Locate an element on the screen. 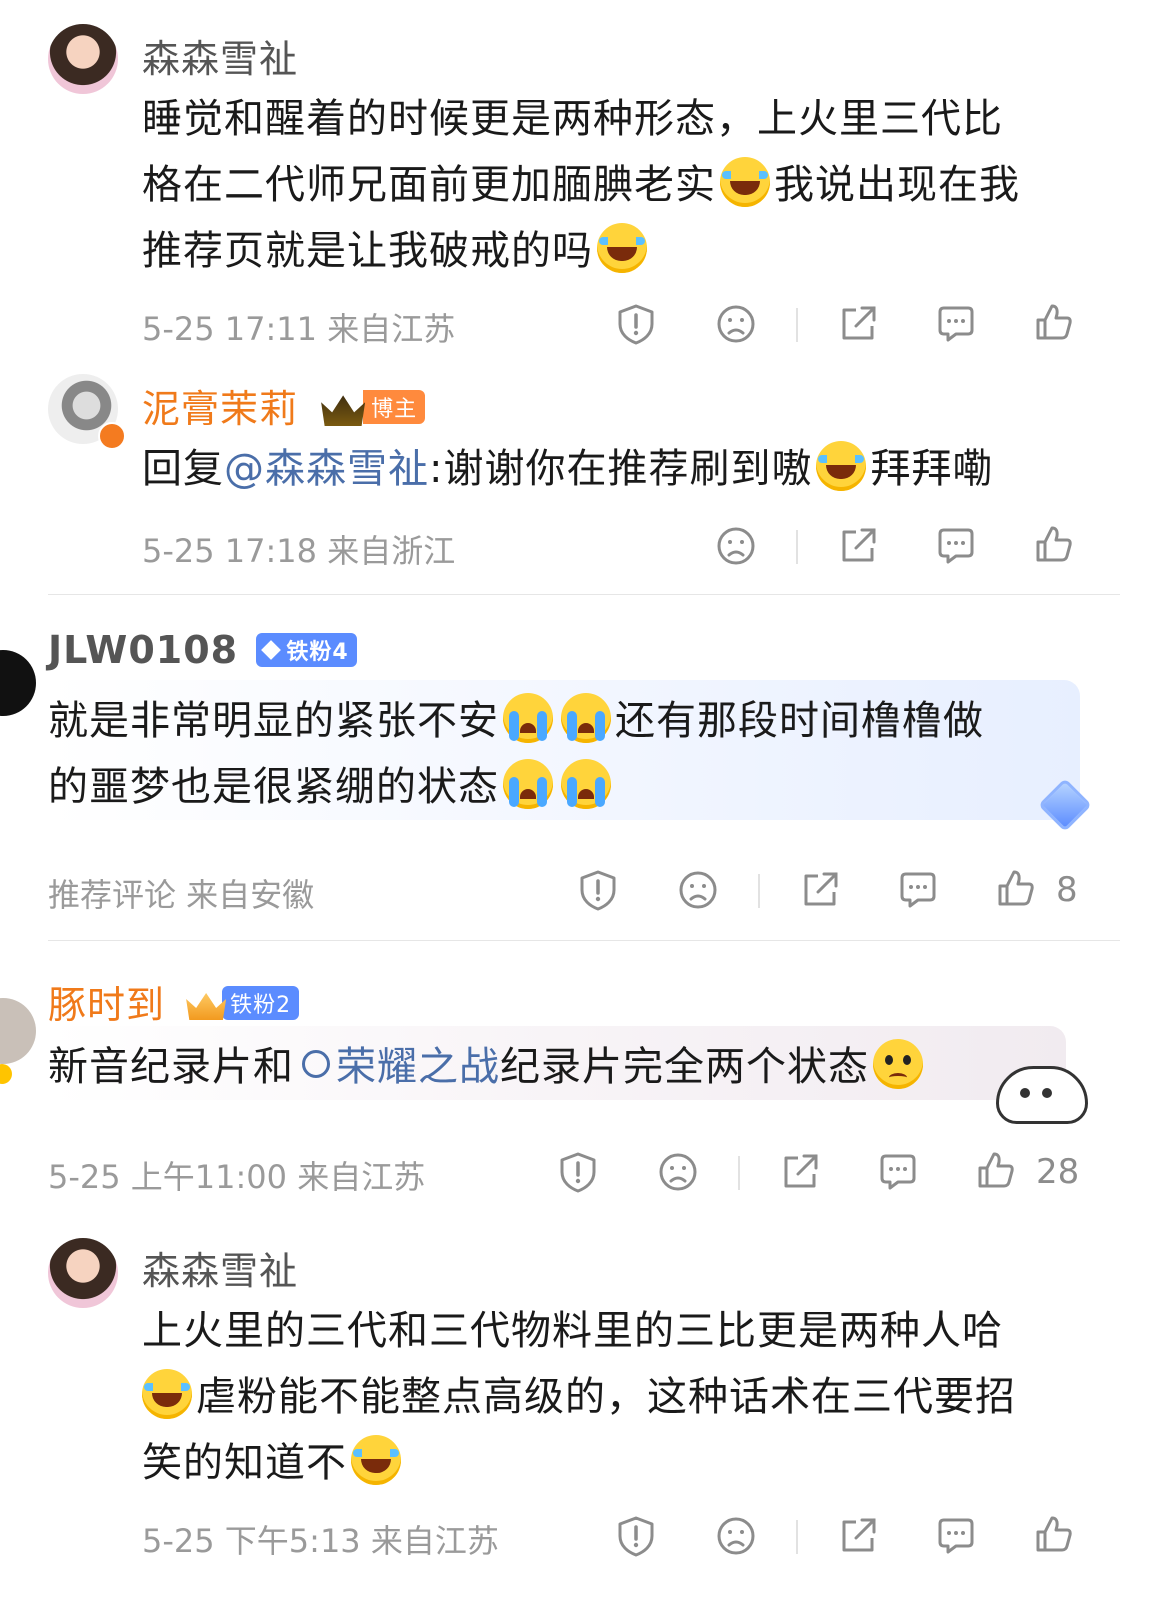 Image resolution: width=1160 pixels, height=1623 pixels. comment-text: 回复@森森雪祉:谢谢你在推荐刷到嗷 拜拜嘞 is located at coordinates (567, 469).